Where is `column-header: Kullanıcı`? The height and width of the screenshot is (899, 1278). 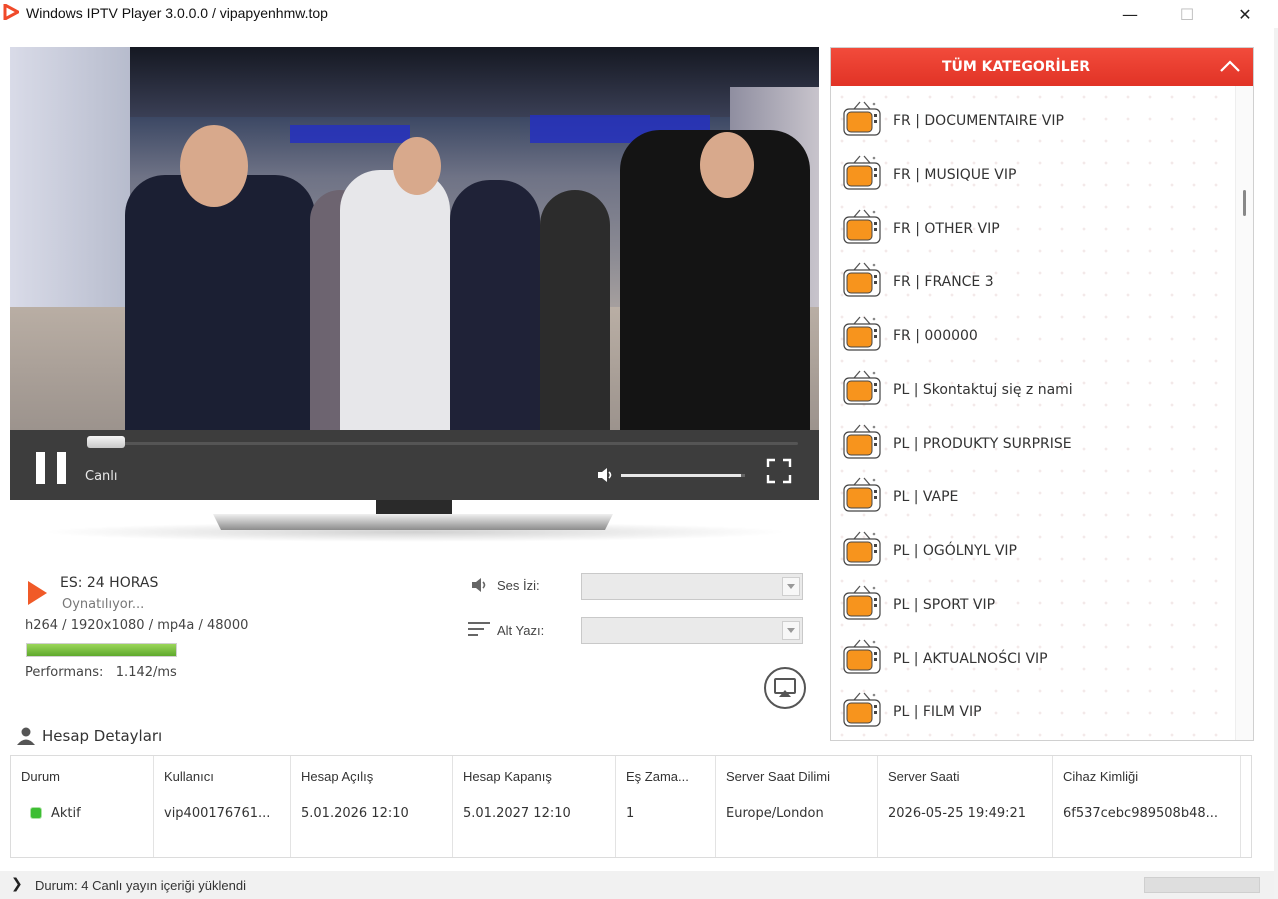 column-header: Kullanıcı is located at coordinates (189, 776).